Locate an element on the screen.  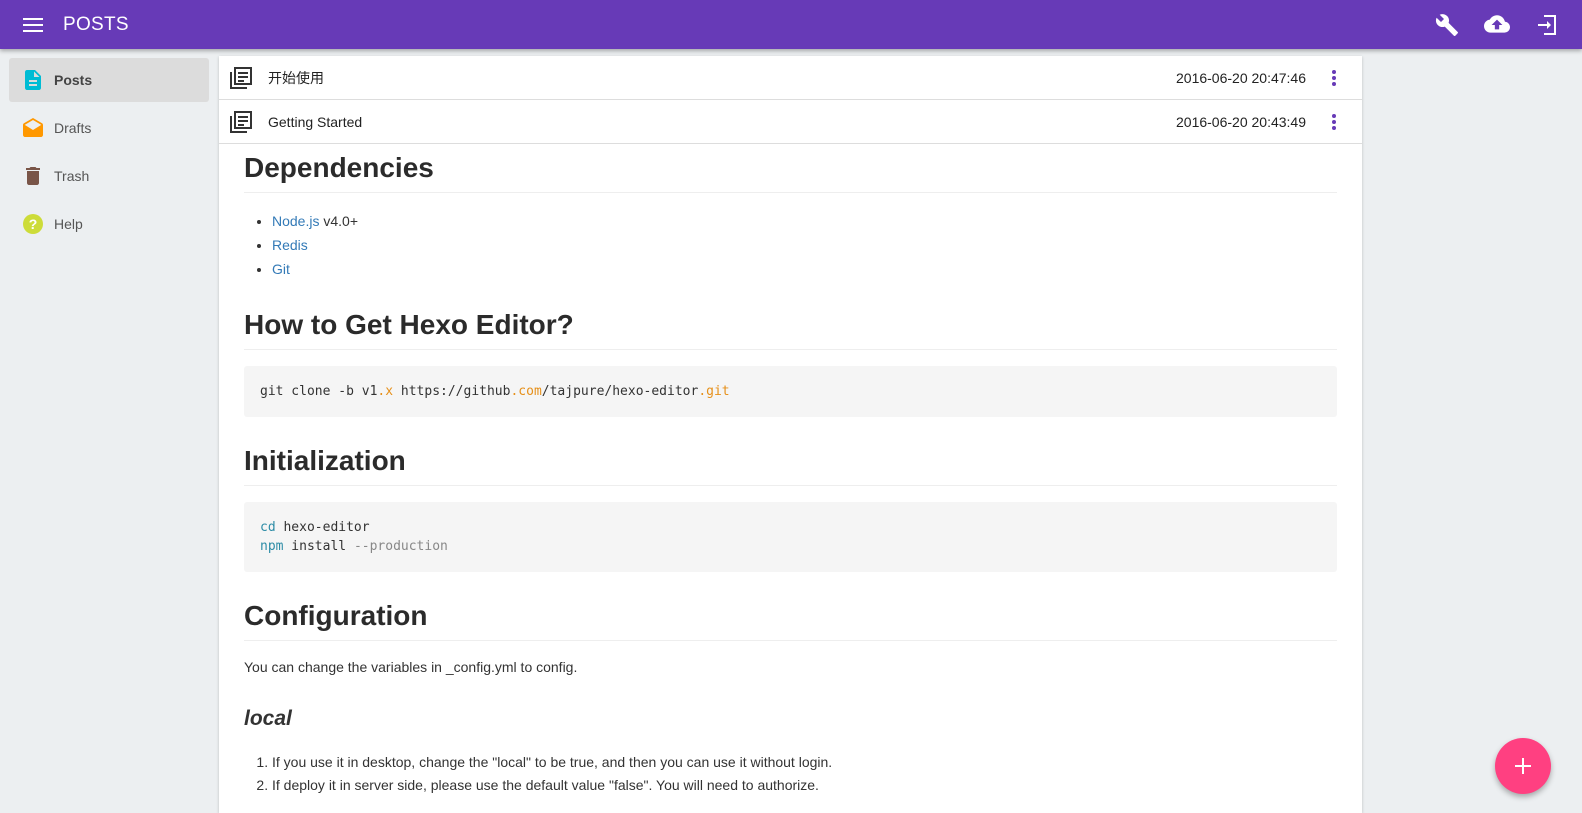
code-token: --production is located at coordinates (400, 546).